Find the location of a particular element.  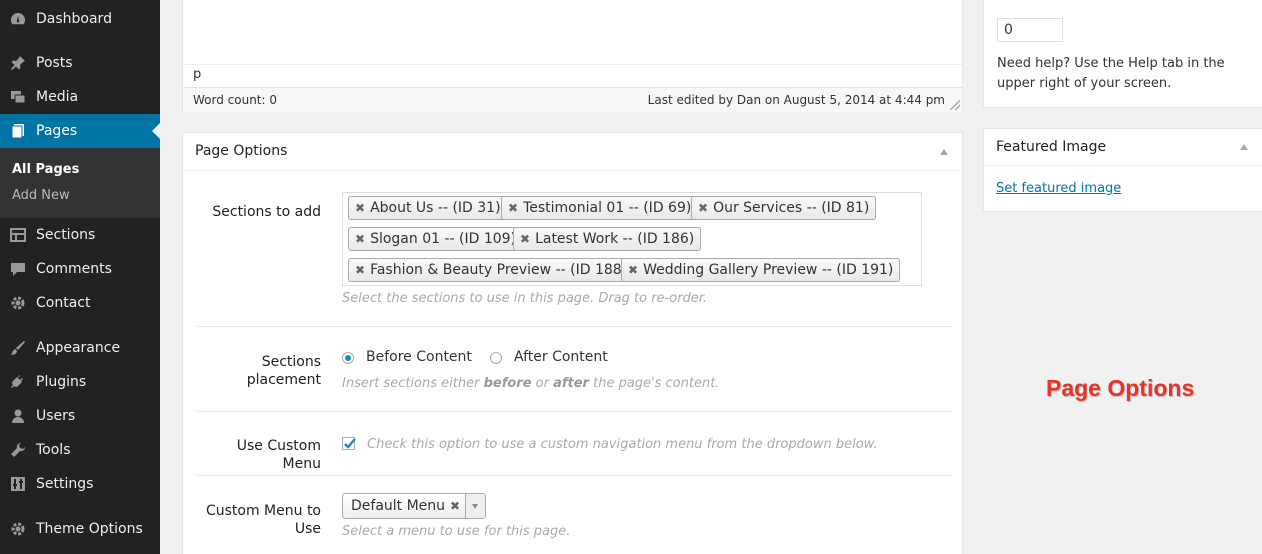

menu-users-label: Users is located at coordinates (56, 416).